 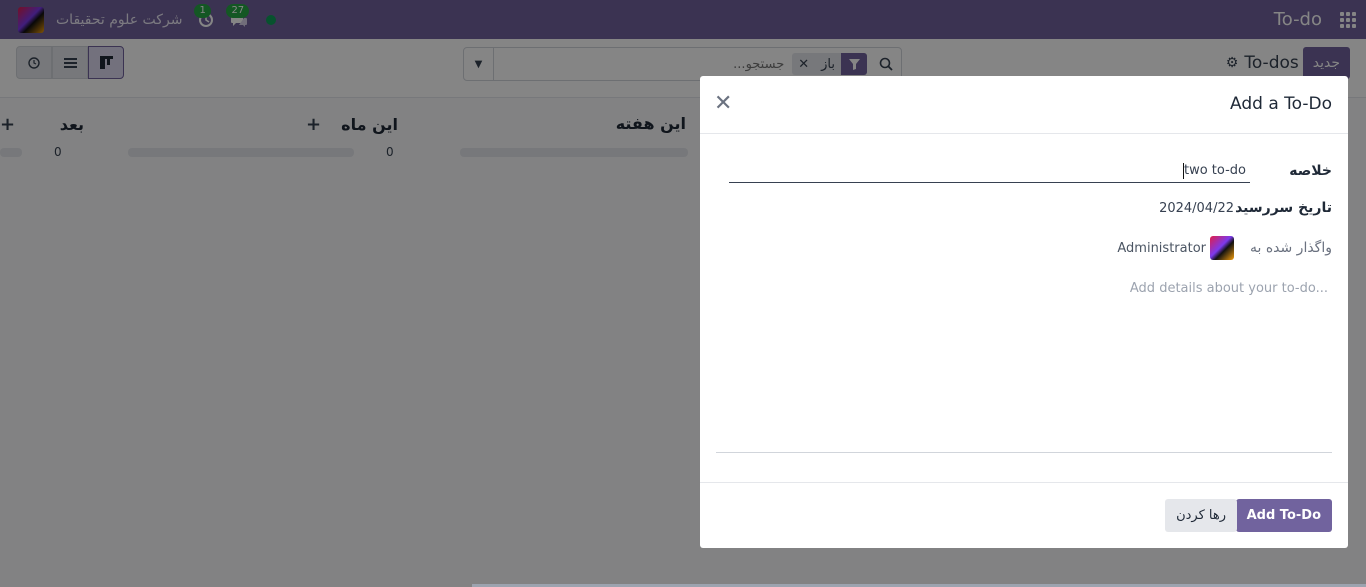 What do you see at coordinates (1161, 248) in the screenshot?
I see `assignee-name: Administrator` at bounding box center [1161, 248].